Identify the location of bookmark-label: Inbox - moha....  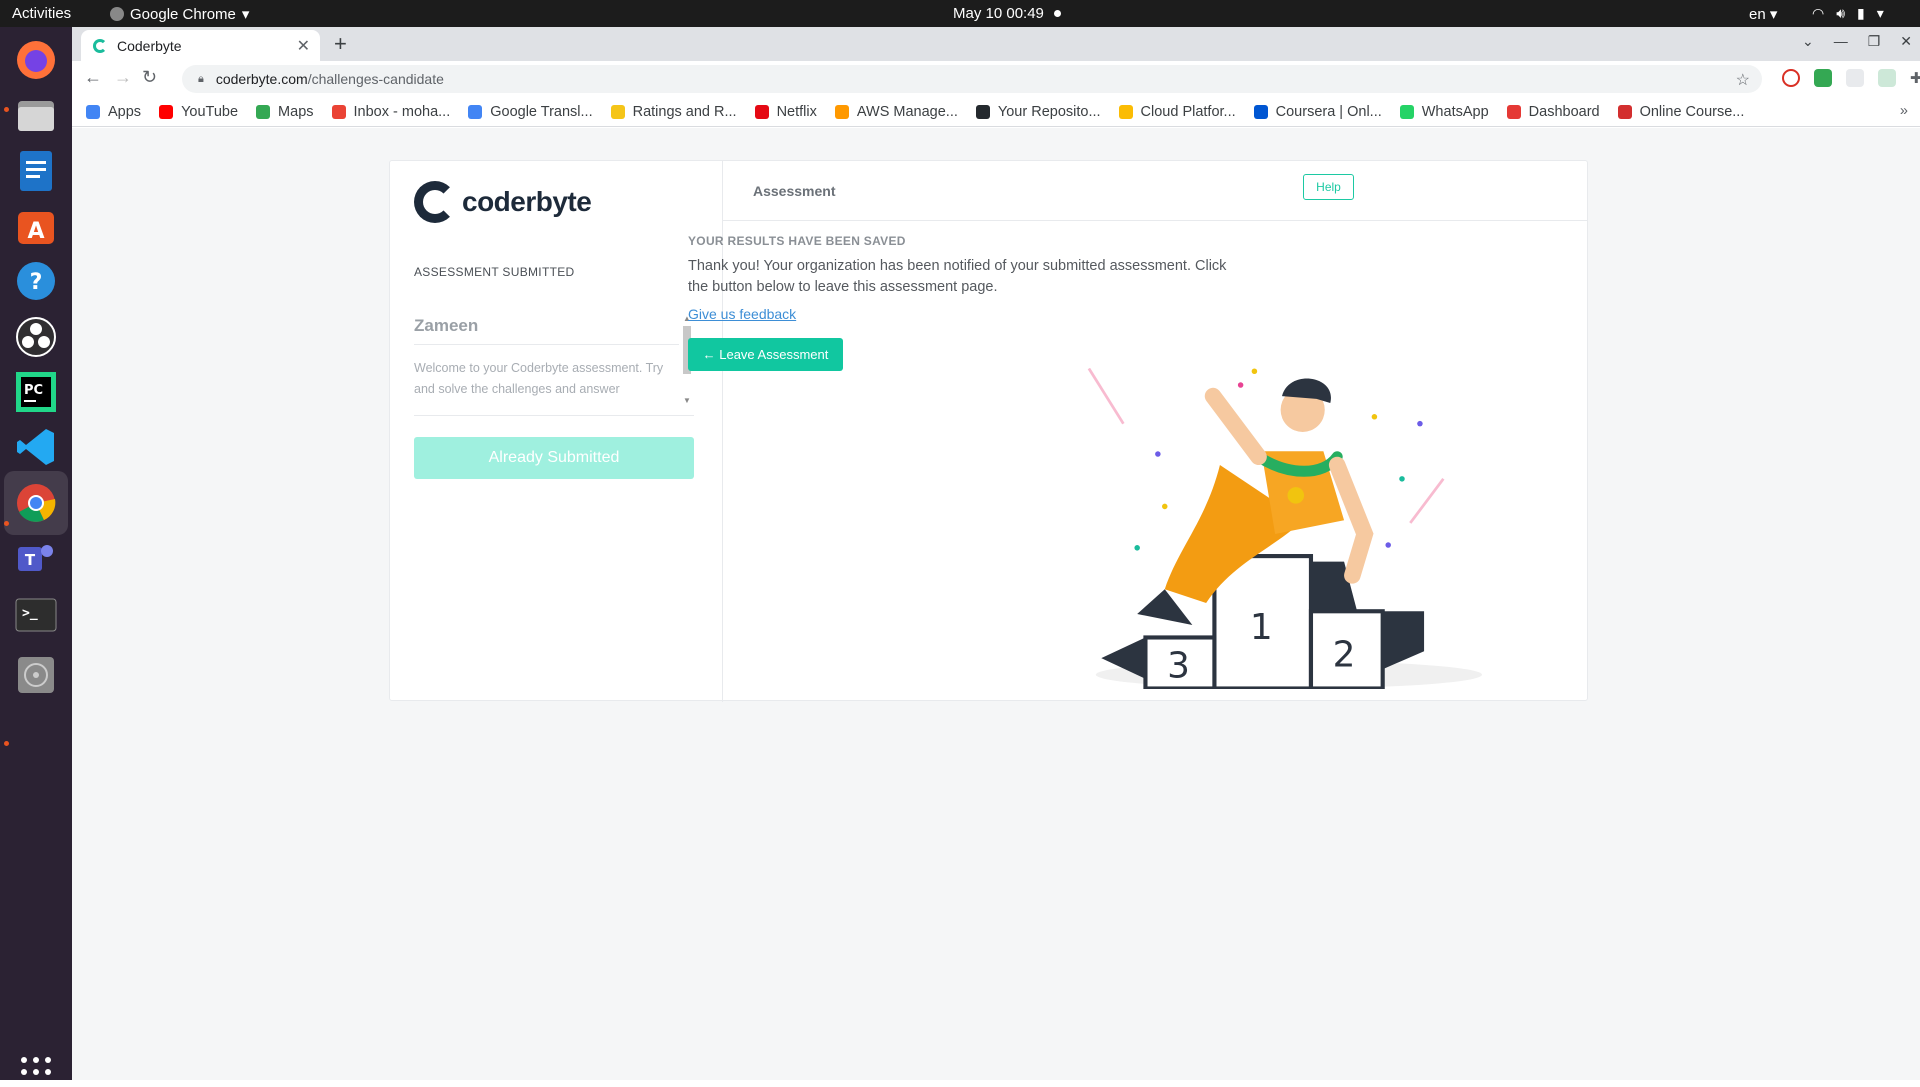
(402, 111).